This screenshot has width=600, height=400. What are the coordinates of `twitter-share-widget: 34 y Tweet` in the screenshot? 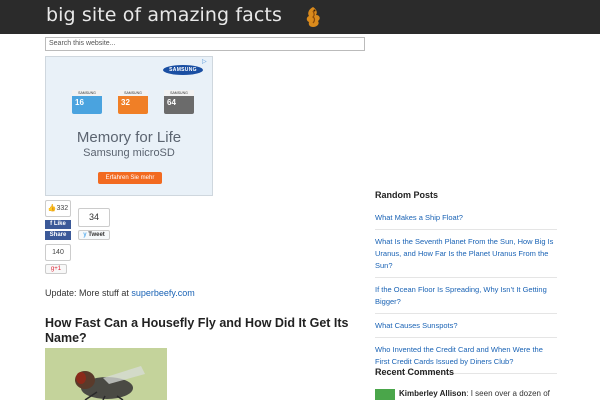 It's located at (94, 224).